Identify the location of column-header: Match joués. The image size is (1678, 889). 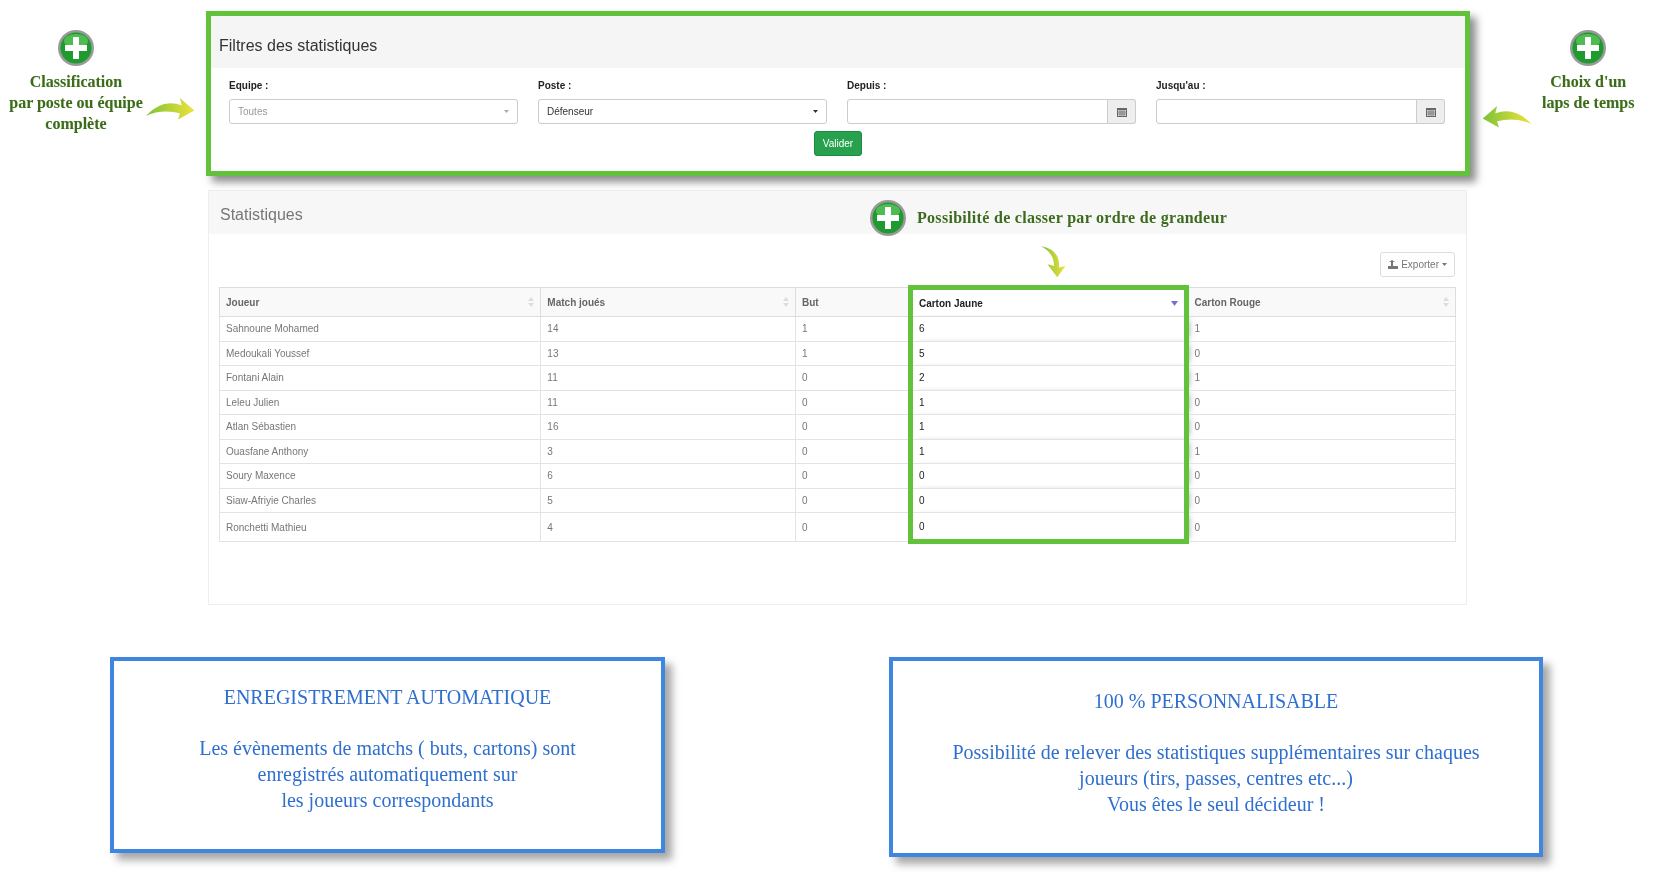
(668, 302).